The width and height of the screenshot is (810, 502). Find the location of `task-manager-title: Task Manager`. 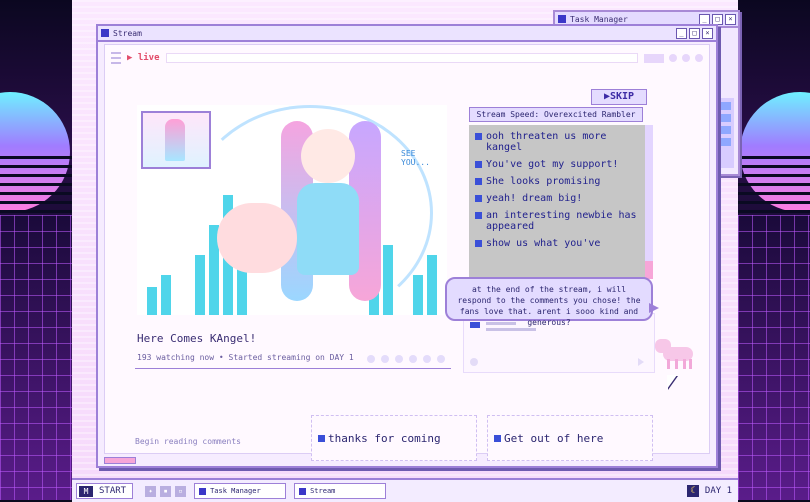

task-manager-title: Task Manager is located at coordinates (599, 19).